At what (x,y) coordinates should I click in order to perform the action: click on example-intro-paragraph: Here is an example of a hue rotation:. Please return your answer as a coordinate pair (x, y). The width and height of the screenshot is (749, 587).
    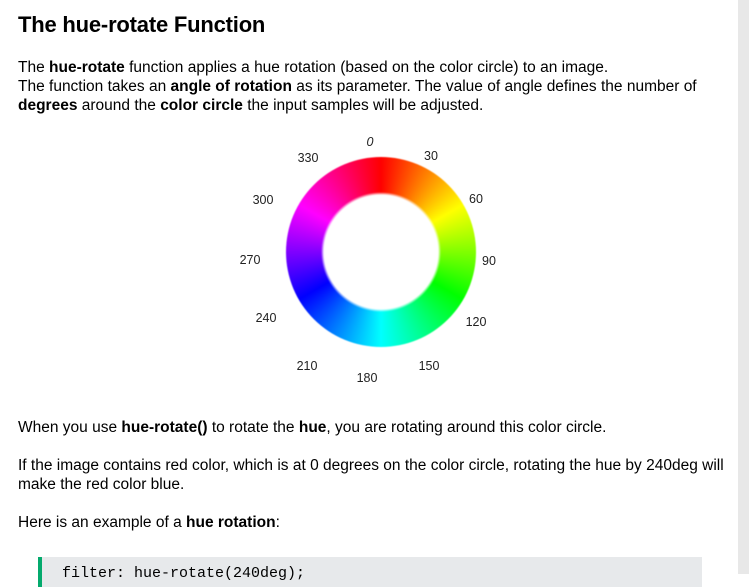
    Looking at the image, I should click on (374, 522).